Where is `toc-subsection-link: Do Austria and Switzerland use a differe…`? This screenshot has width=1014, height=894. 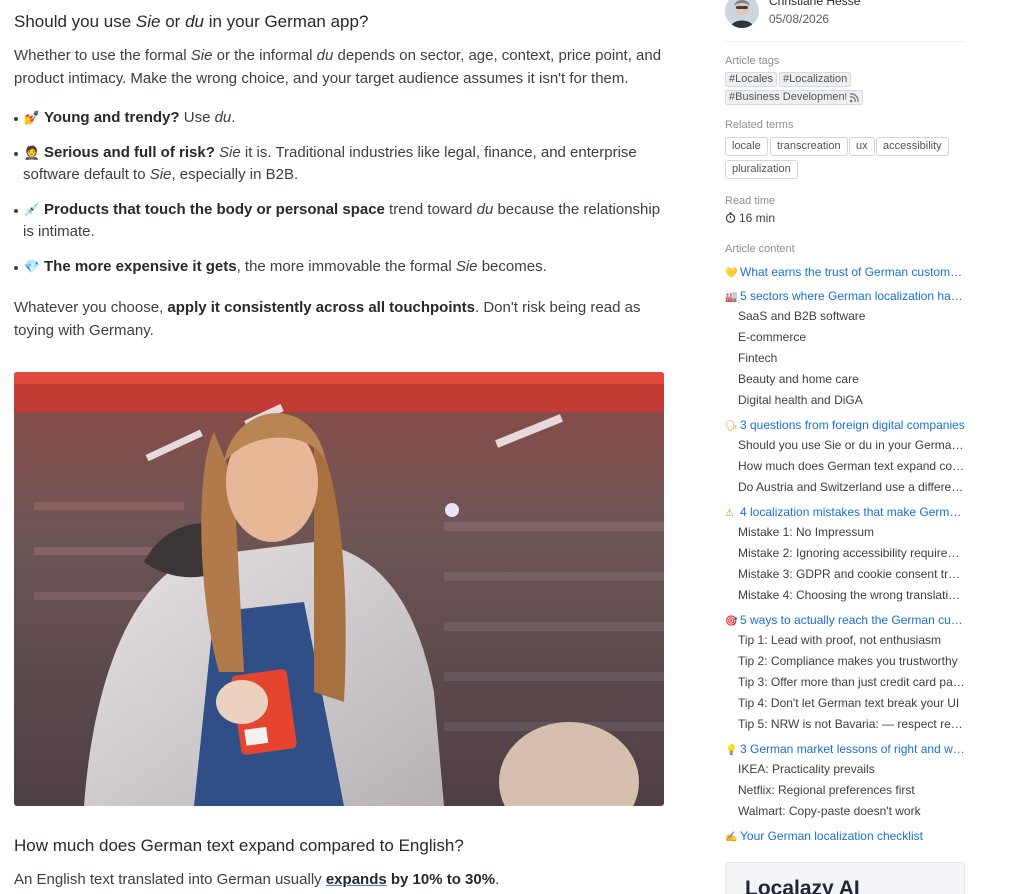
toc-subsection-link: Do Austria and Switzerland use a differe… is located at coordinates (851, 487).